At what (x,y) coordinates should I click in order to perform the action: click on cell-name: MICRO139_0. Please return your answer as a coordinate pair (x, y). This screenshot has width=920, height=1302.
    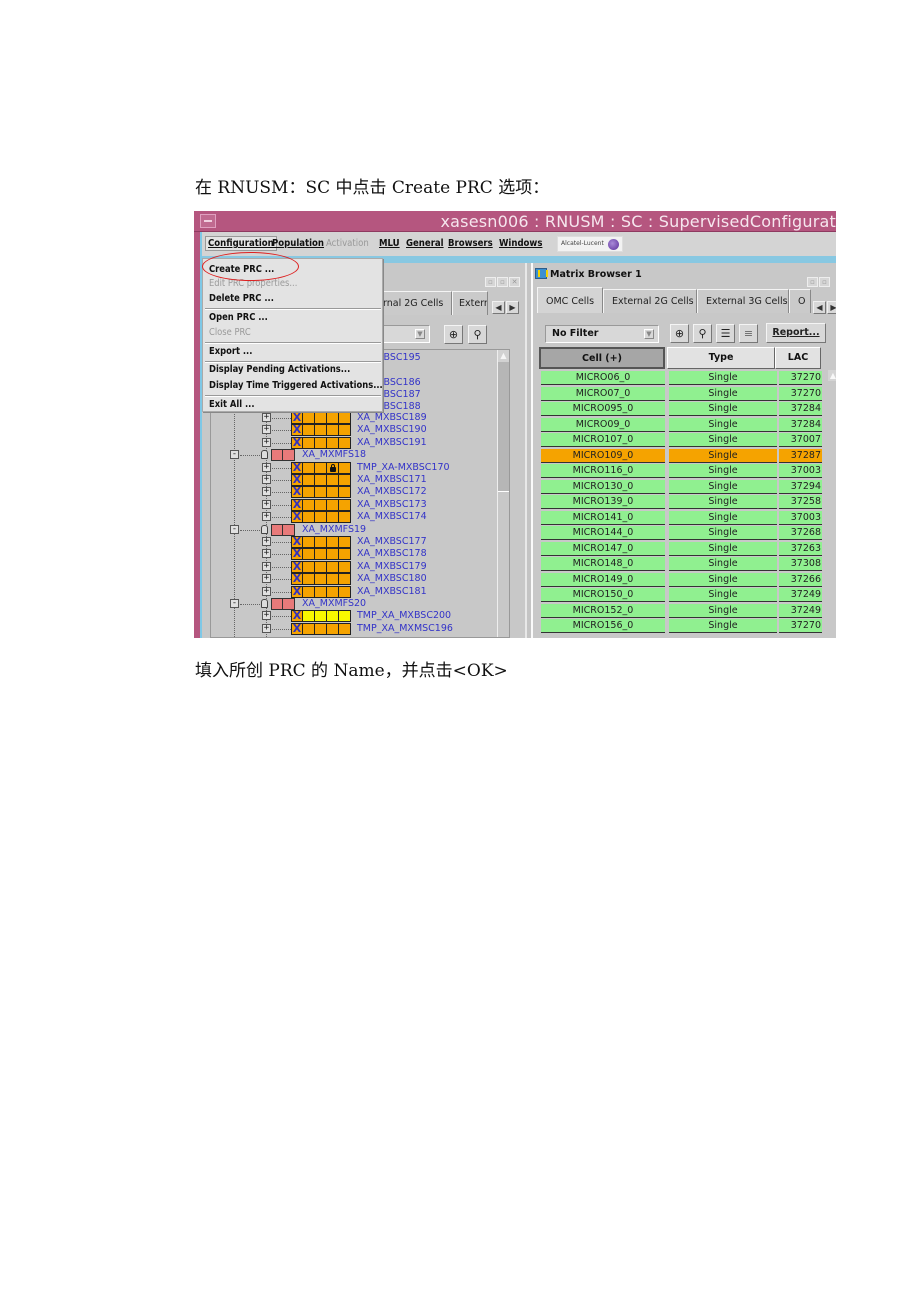
    Looking at the image, I should click on (603, 502).